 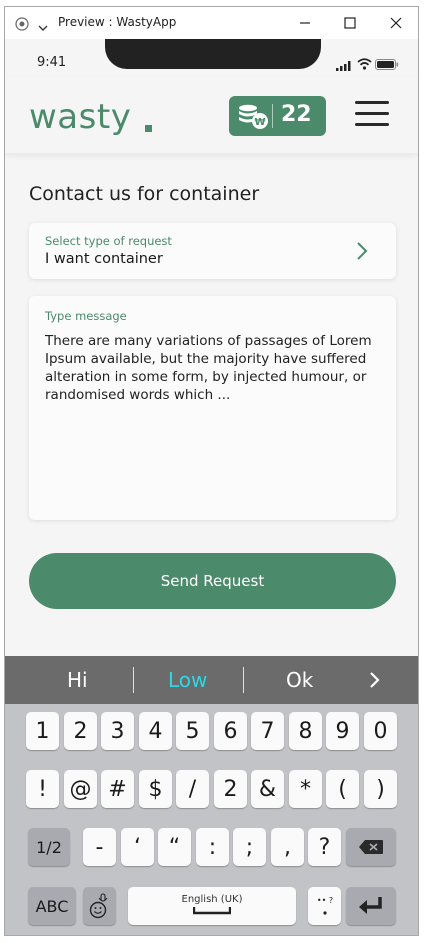 I want to click on coins-count: 22, so click(x=296, y=114).